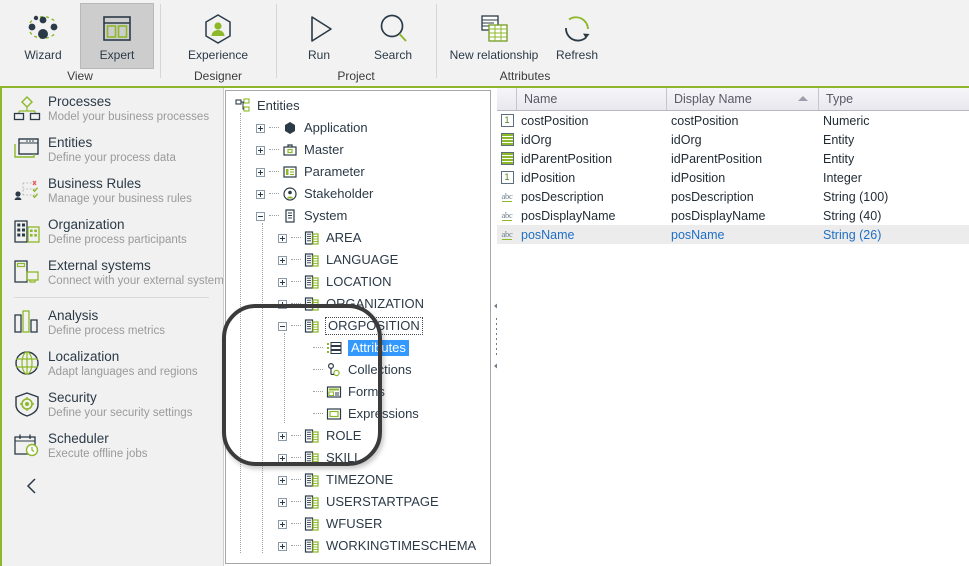 Image resolution: width=969 pixels, height=566 pixels. What do you see at coordinates (358, 172) in the screenshot?
I see `tree-node-parameter: Parameter` at bounding box center [358, 172].